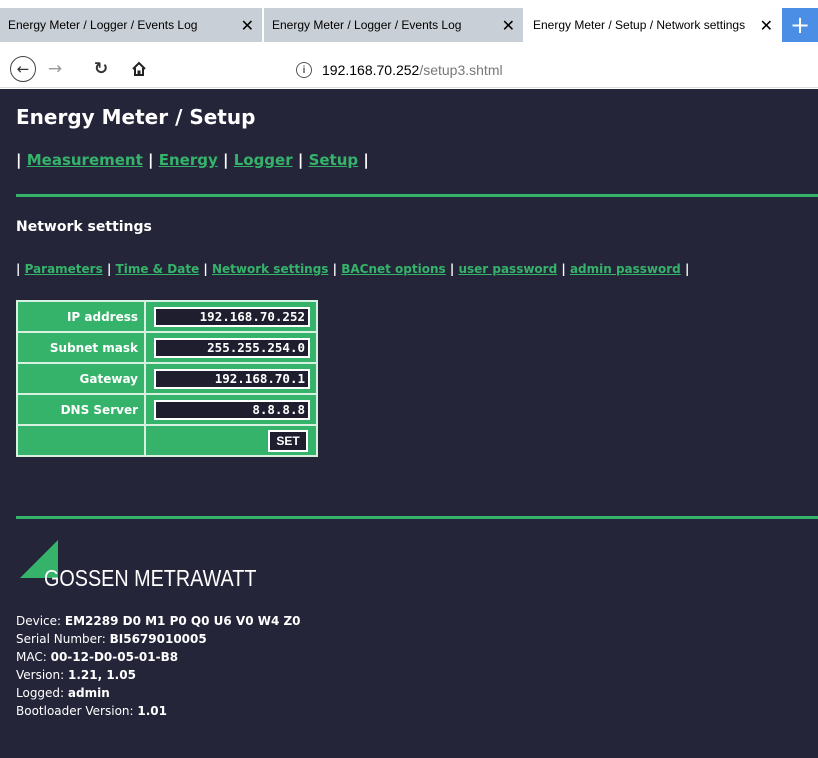 The height and width of the screenshot is (758, 818). I want to click on info-icon: i, so click(304, 70).